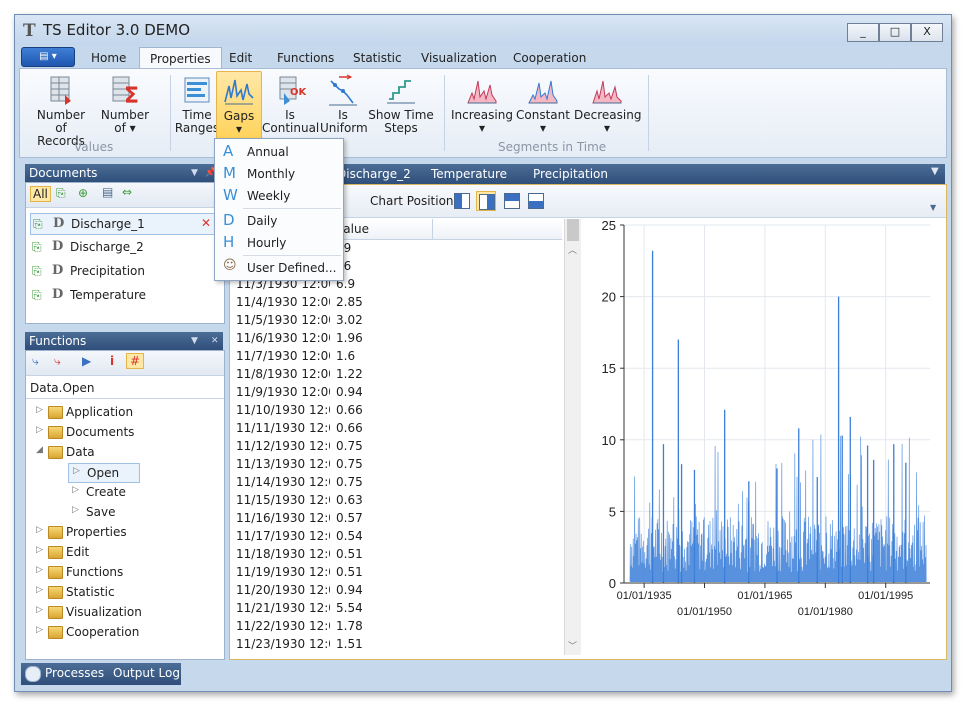 The height and width of the screenshot is (712, 972). Describe the element at coordinates (126, 612) in the screenshot. I see `tree-item-visualization: ▷ Visualization` at that location.